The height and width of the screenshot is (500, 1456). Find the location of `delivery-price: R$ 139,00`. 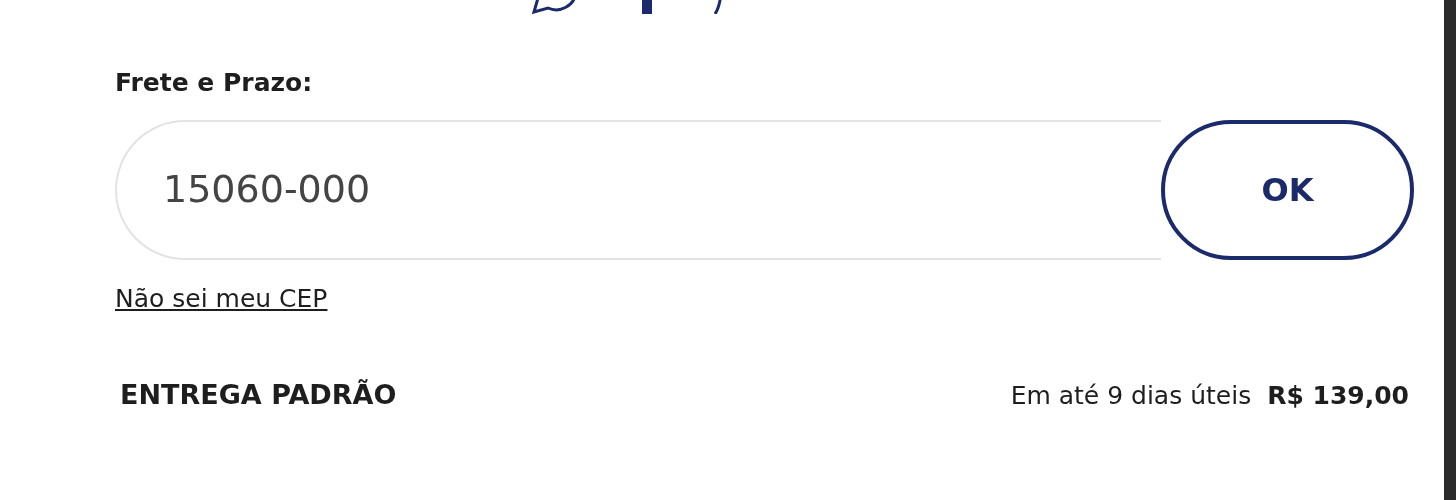

delivery-price: R$ 139,00 is located at coordinates (1338, 395).